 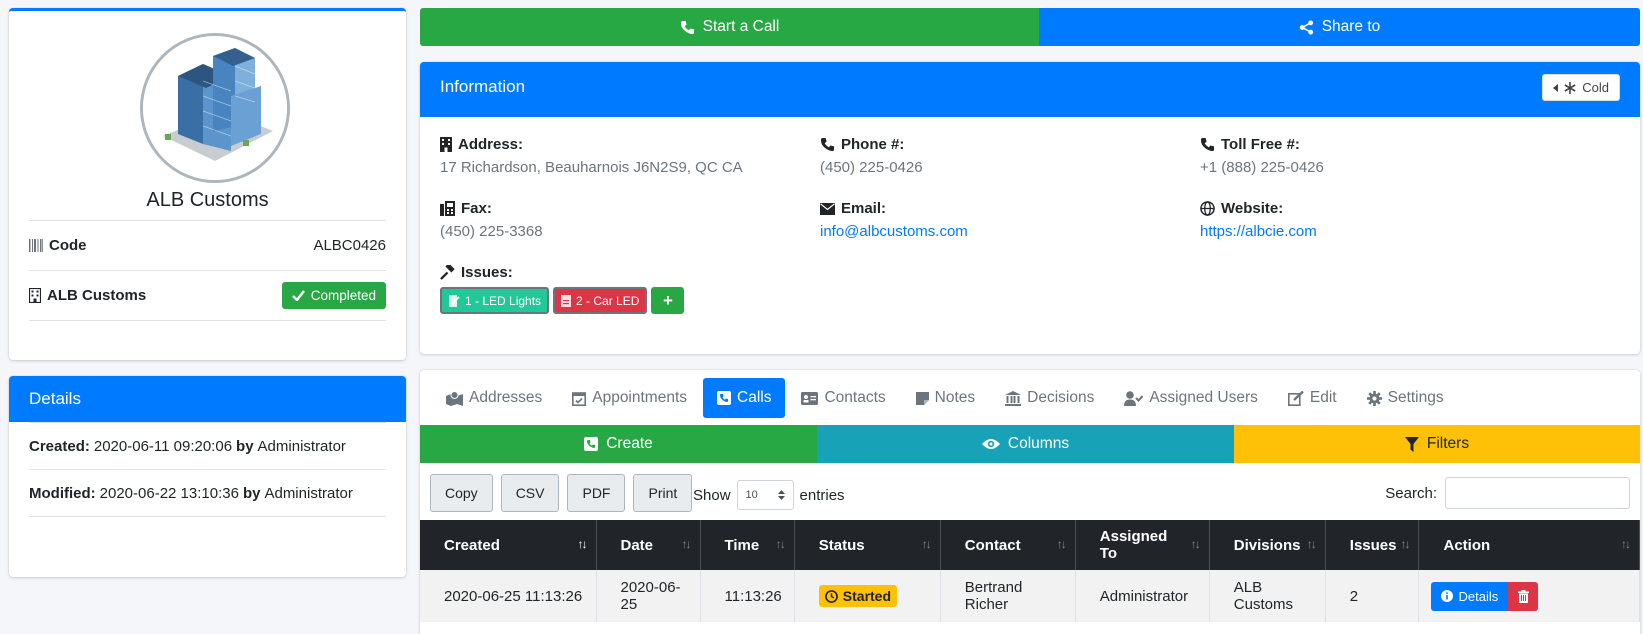 What do you see at coordinates (1405, 398) in the screenshot?
I see `tab-settings: Settings` at bounding box center [1405, 398].